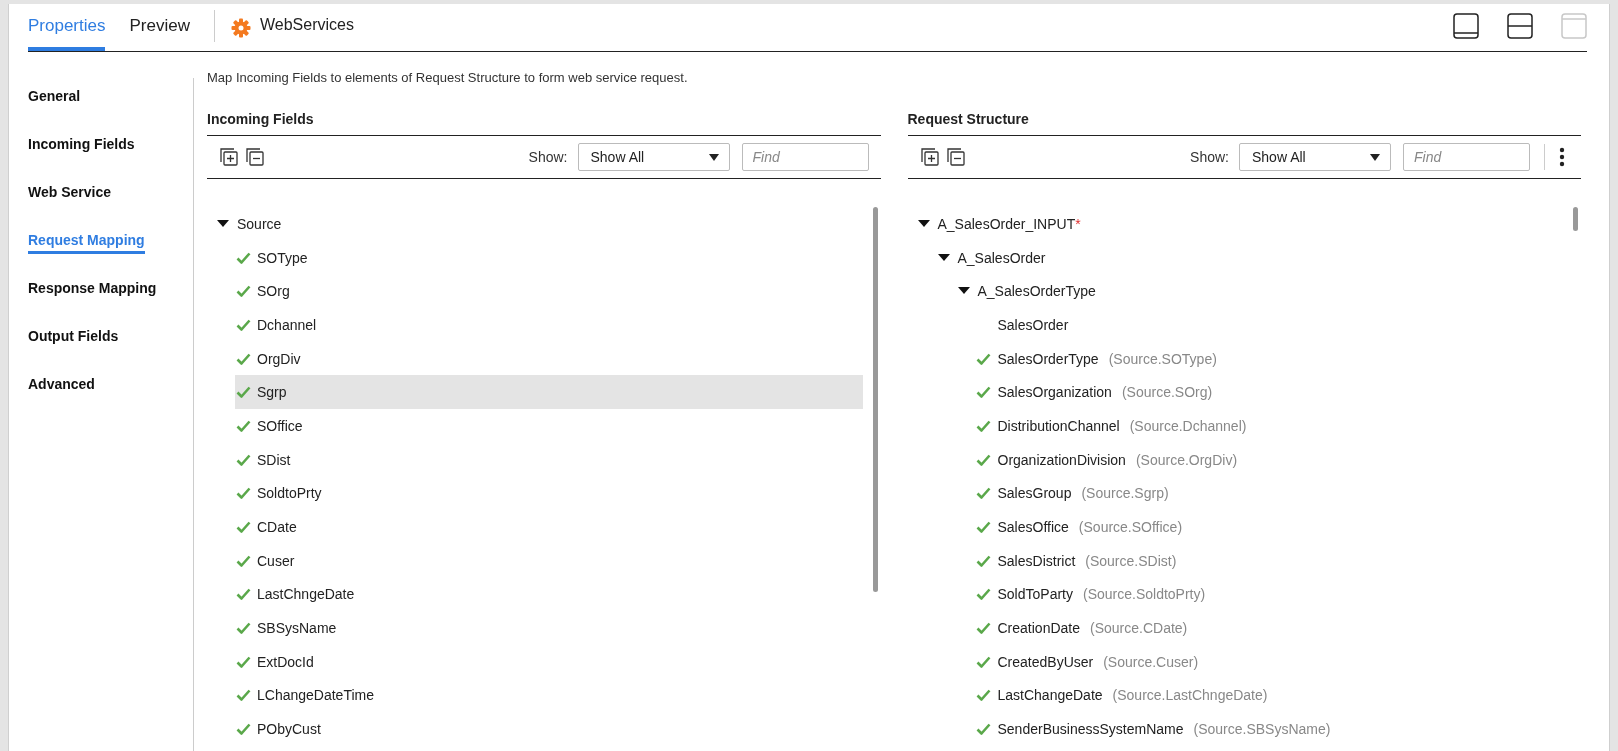 Image resolution: width=1618 pixels, height=751 pixels. What do you see at coordinates (1054, 392) in the screenshot?
I see `tree-item: SalesOrganization` at bounding box center [1054, 392].